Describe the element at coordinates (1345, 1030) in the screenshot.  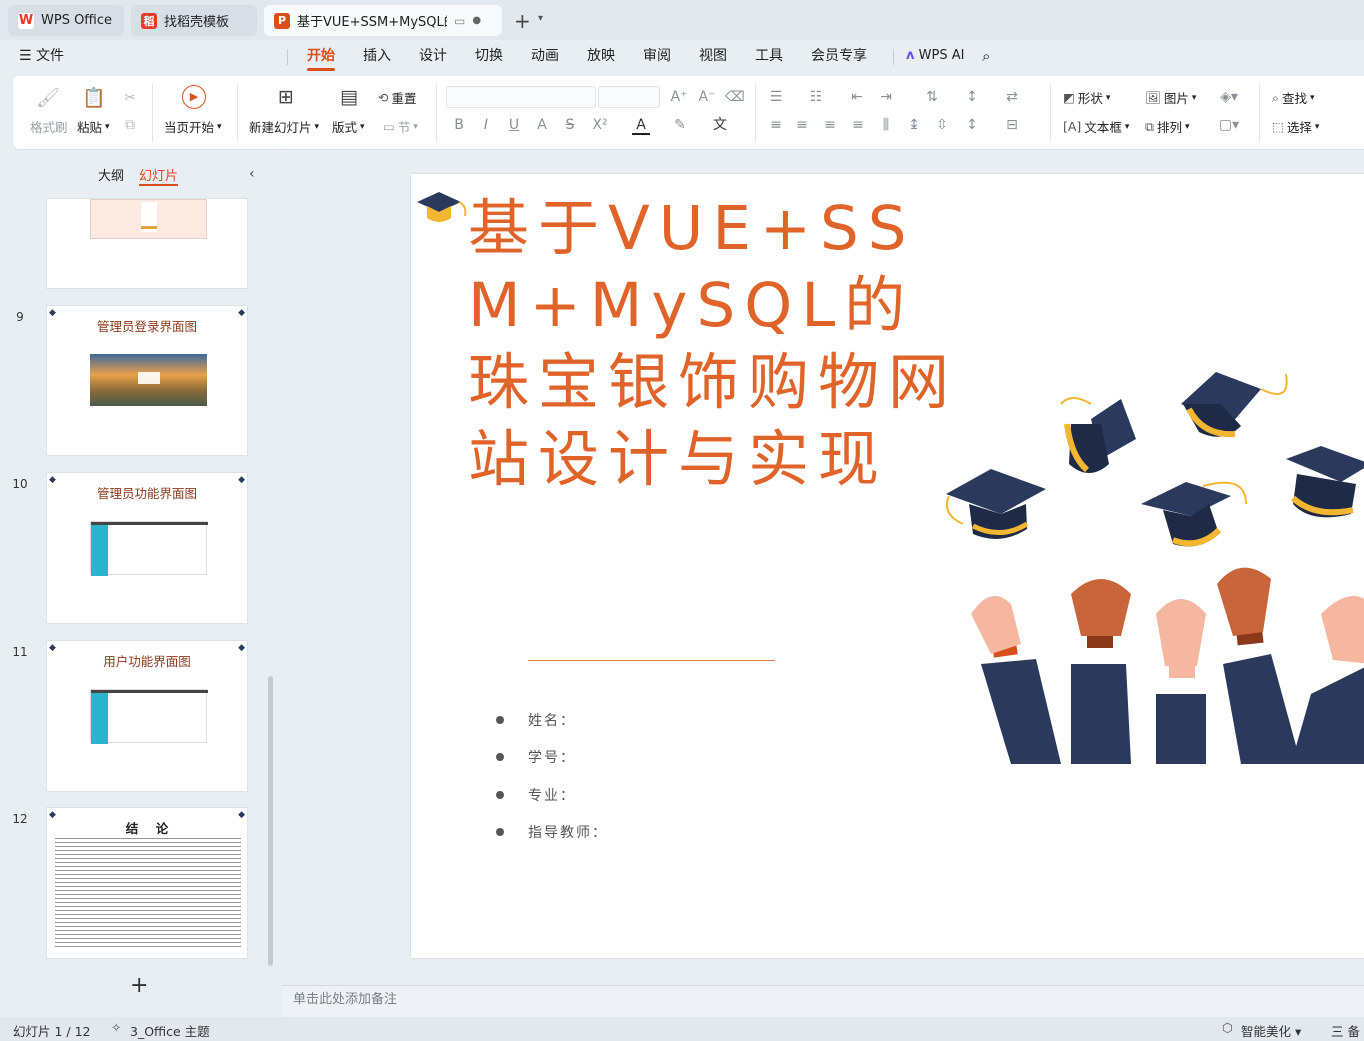
I see `notes-toggle-button: 三 备` at that location.